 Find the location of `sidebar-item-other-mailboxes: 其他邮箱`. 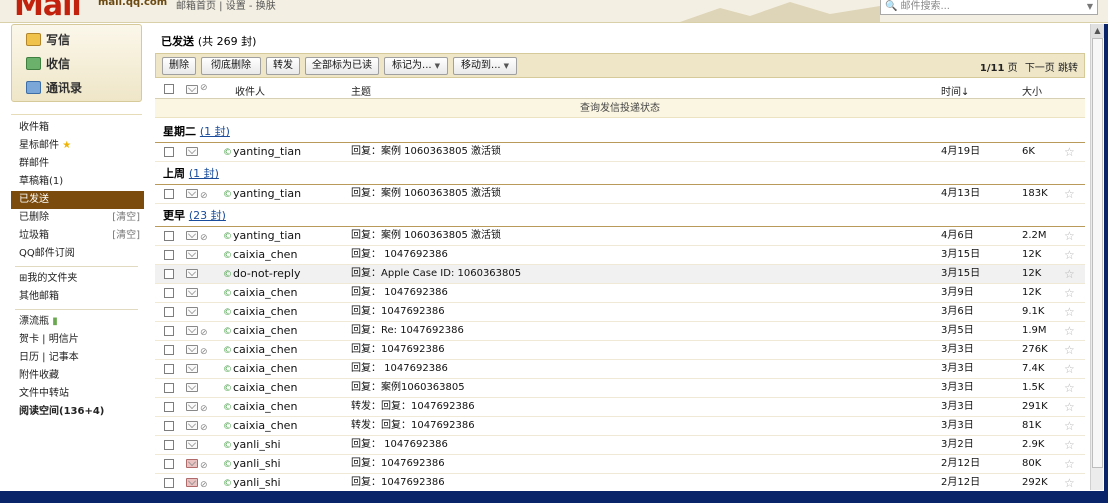

sidebar-item-other-mailboxes: 其他邮箱 is located at coordinates (78, 297).